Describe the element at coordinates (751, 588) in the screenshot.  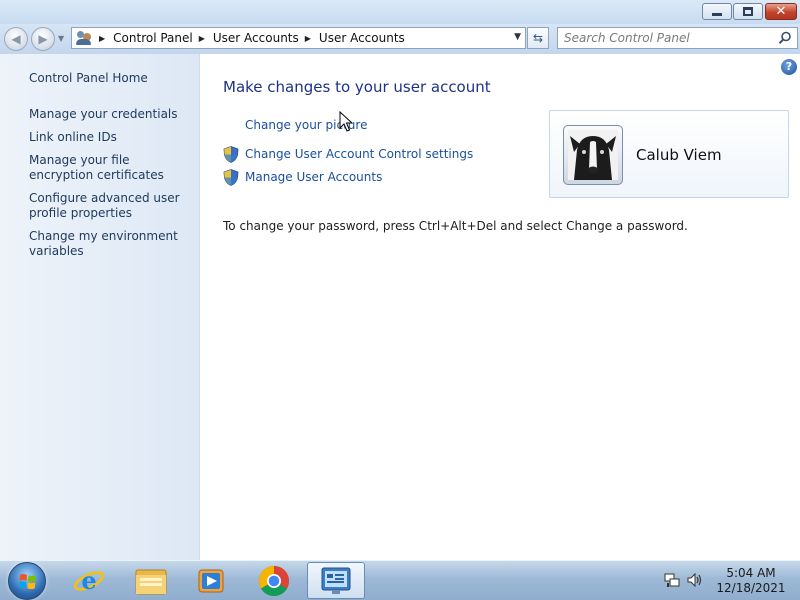
I see `clock-date: 12/18/2021` at that location.